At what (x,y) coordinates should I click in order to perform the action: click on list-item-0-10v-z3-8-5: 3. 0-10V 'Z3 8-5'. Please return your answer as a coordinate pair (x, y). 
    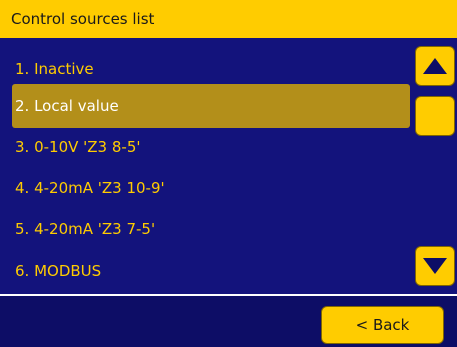
    Looking at the image, I should click on (211, 147).